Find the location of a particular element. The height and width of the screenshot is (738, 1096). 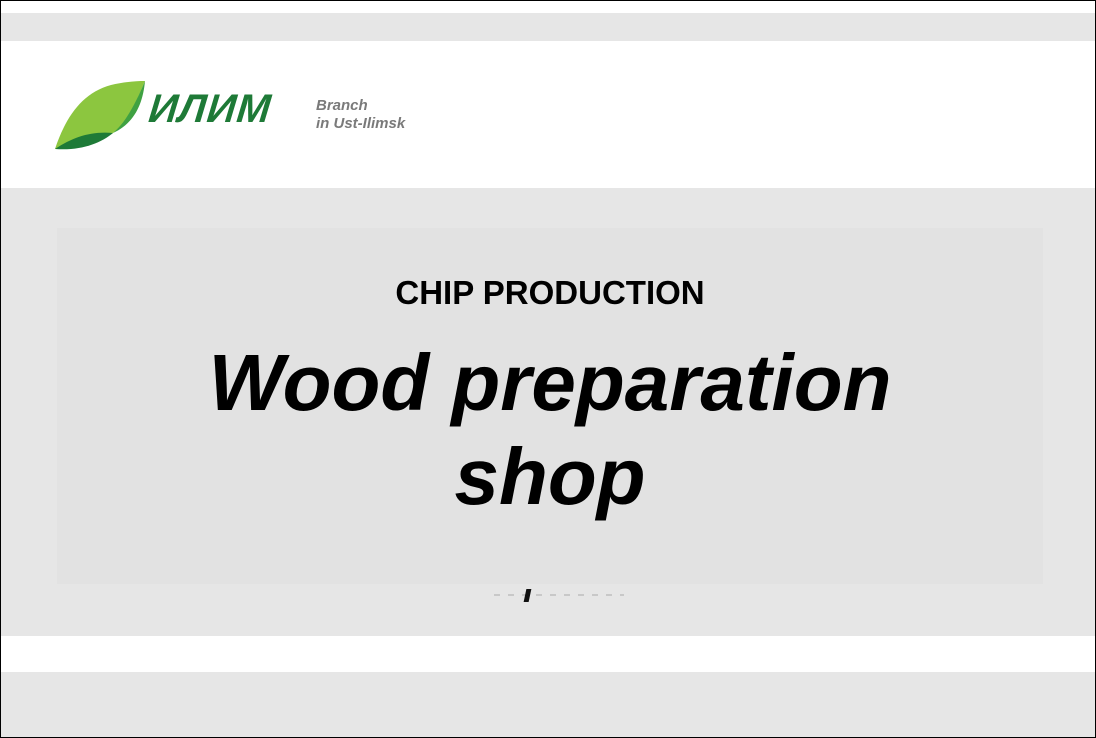

logo-wordmark: ИЛИМ is located at coordinates (210, 109).